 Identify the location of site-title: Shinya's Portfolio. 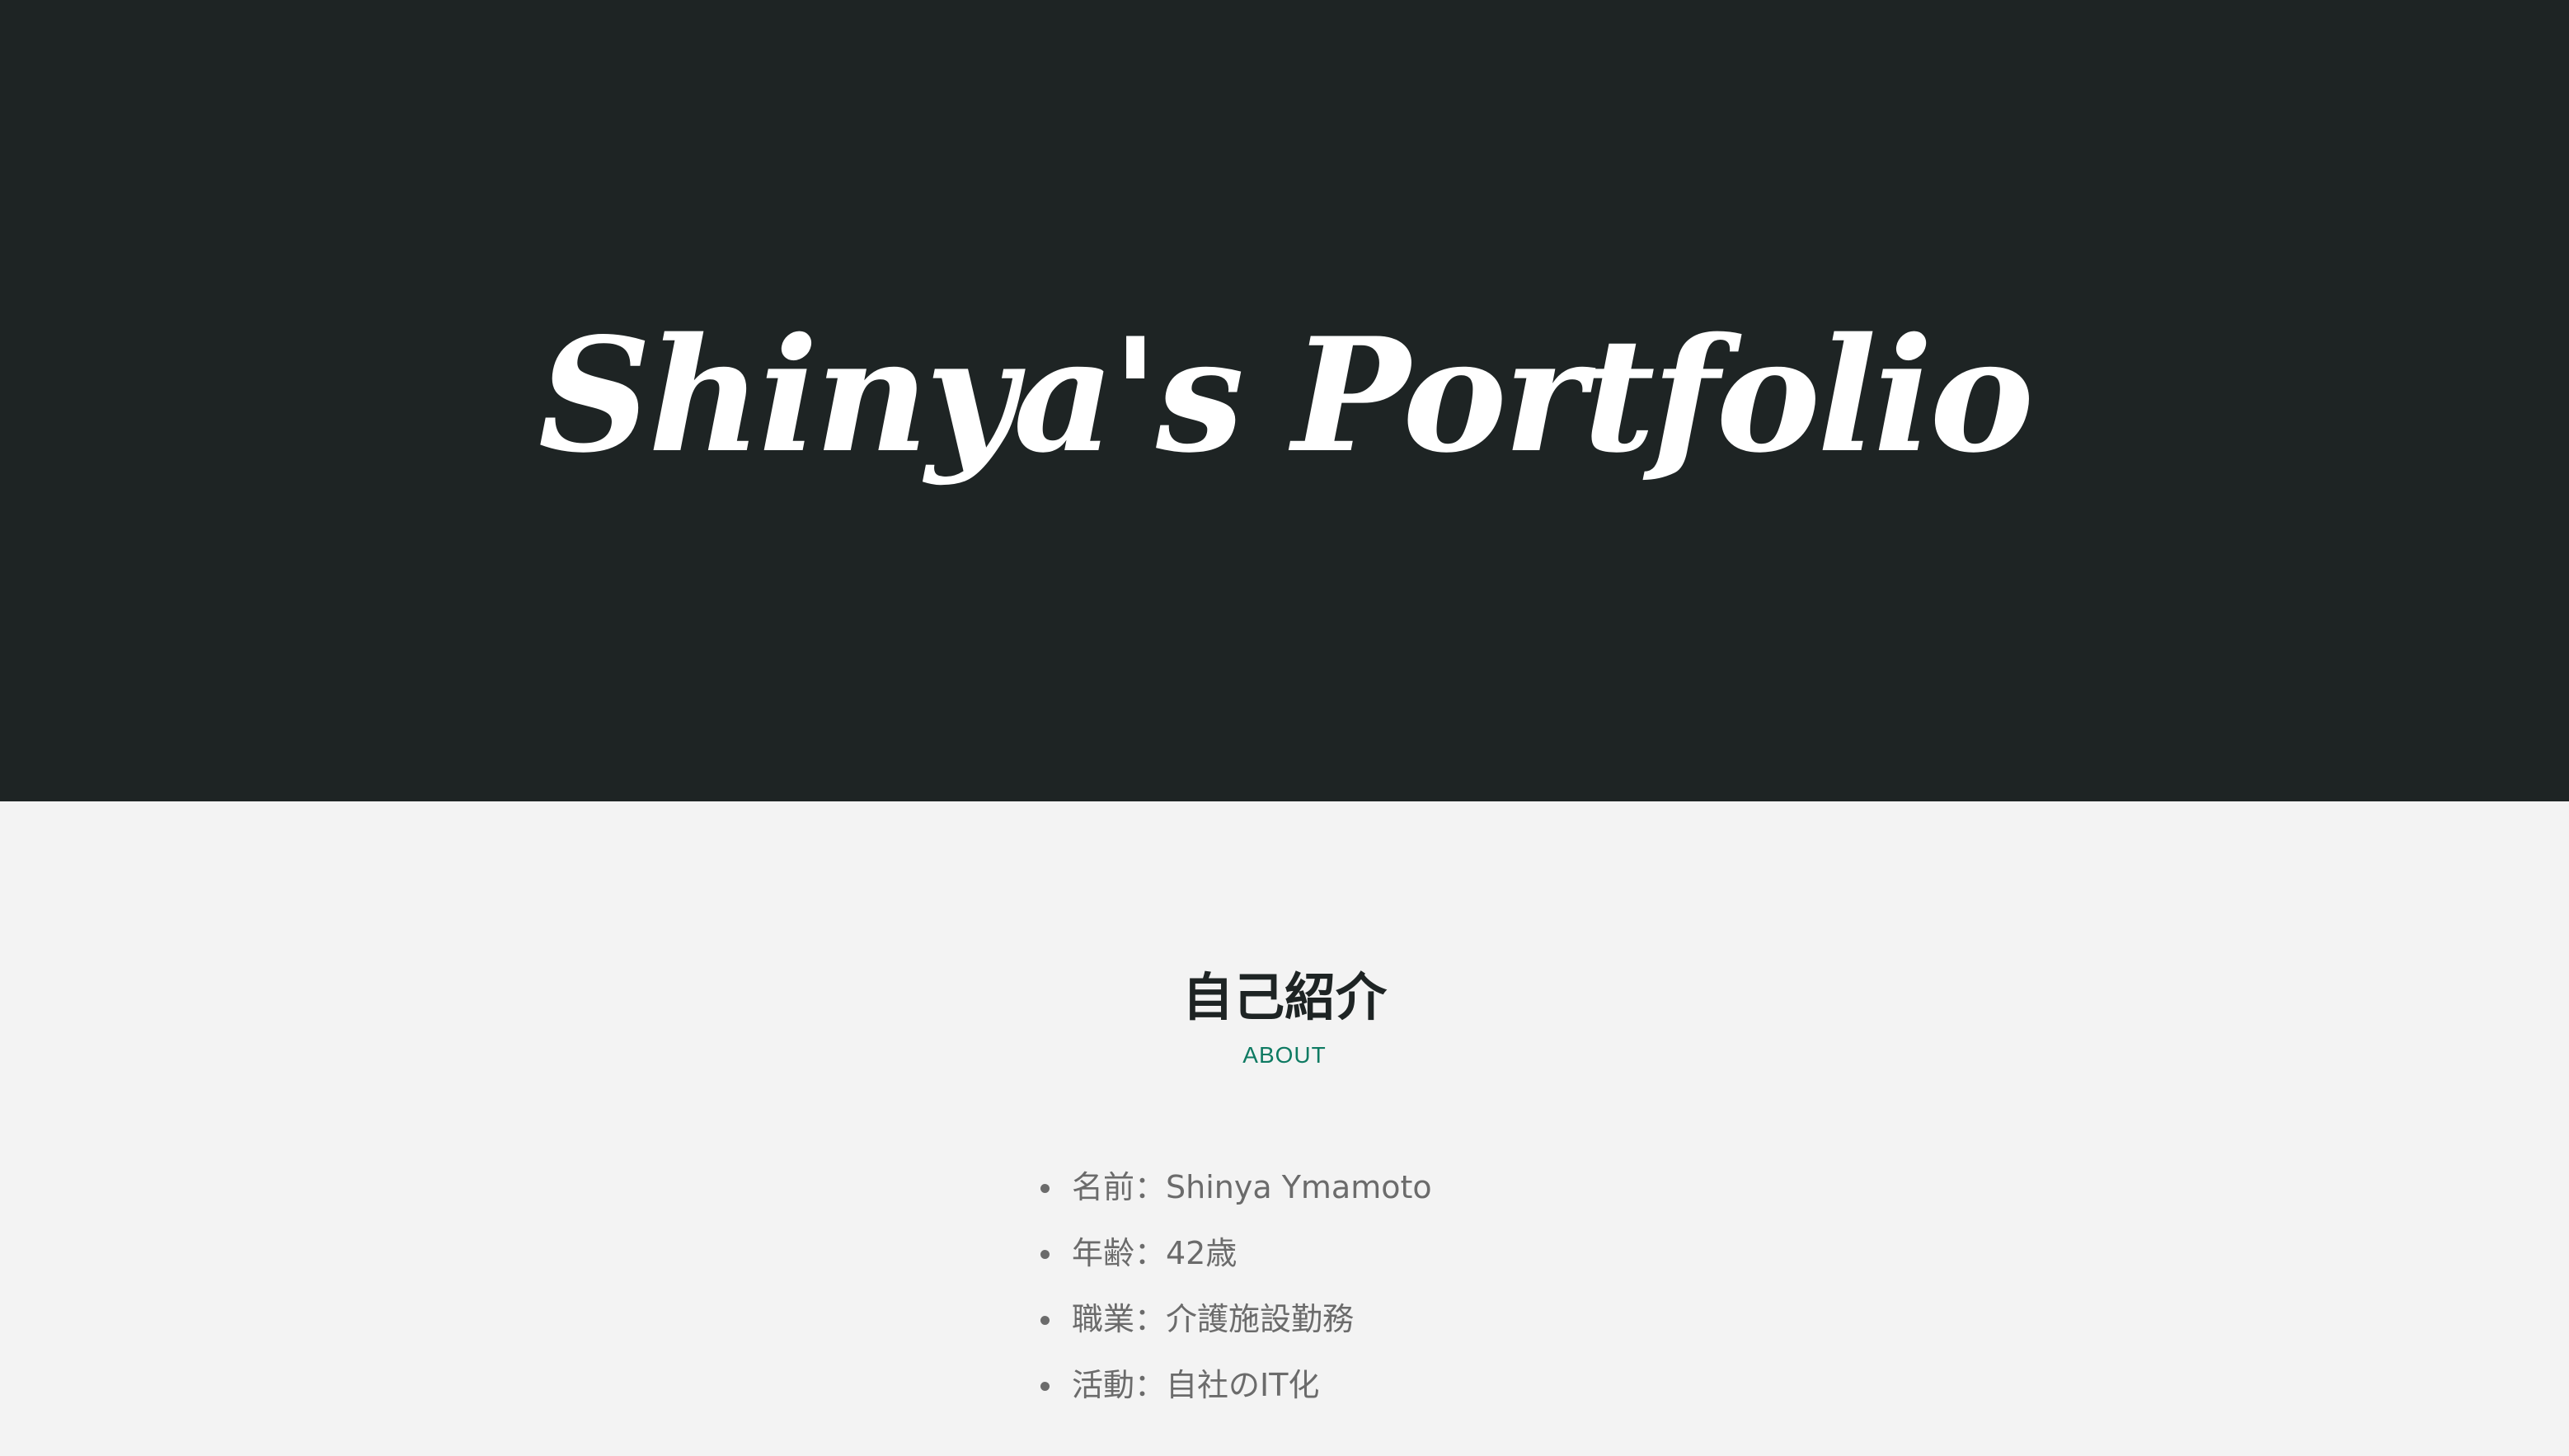
(1286, 395).